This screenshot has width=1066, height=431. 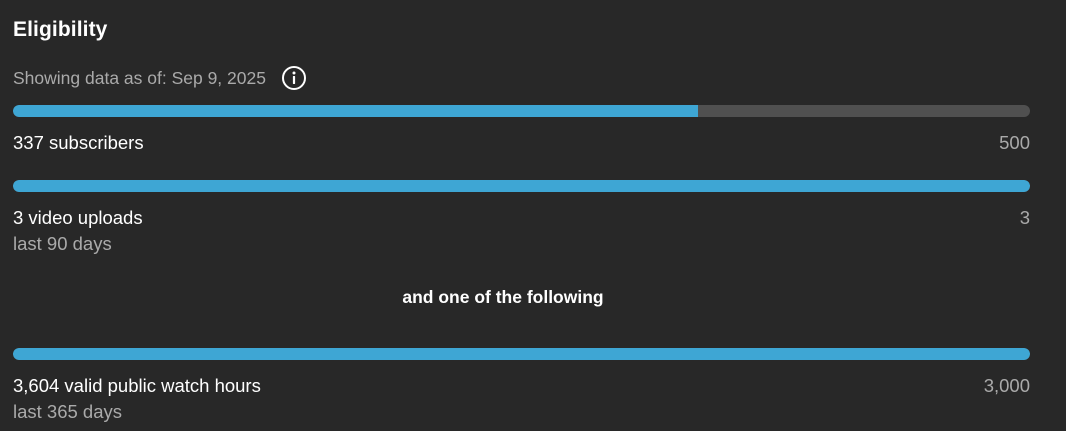 I want to click on uploads-progress-fill, so click(x=521, y=186).